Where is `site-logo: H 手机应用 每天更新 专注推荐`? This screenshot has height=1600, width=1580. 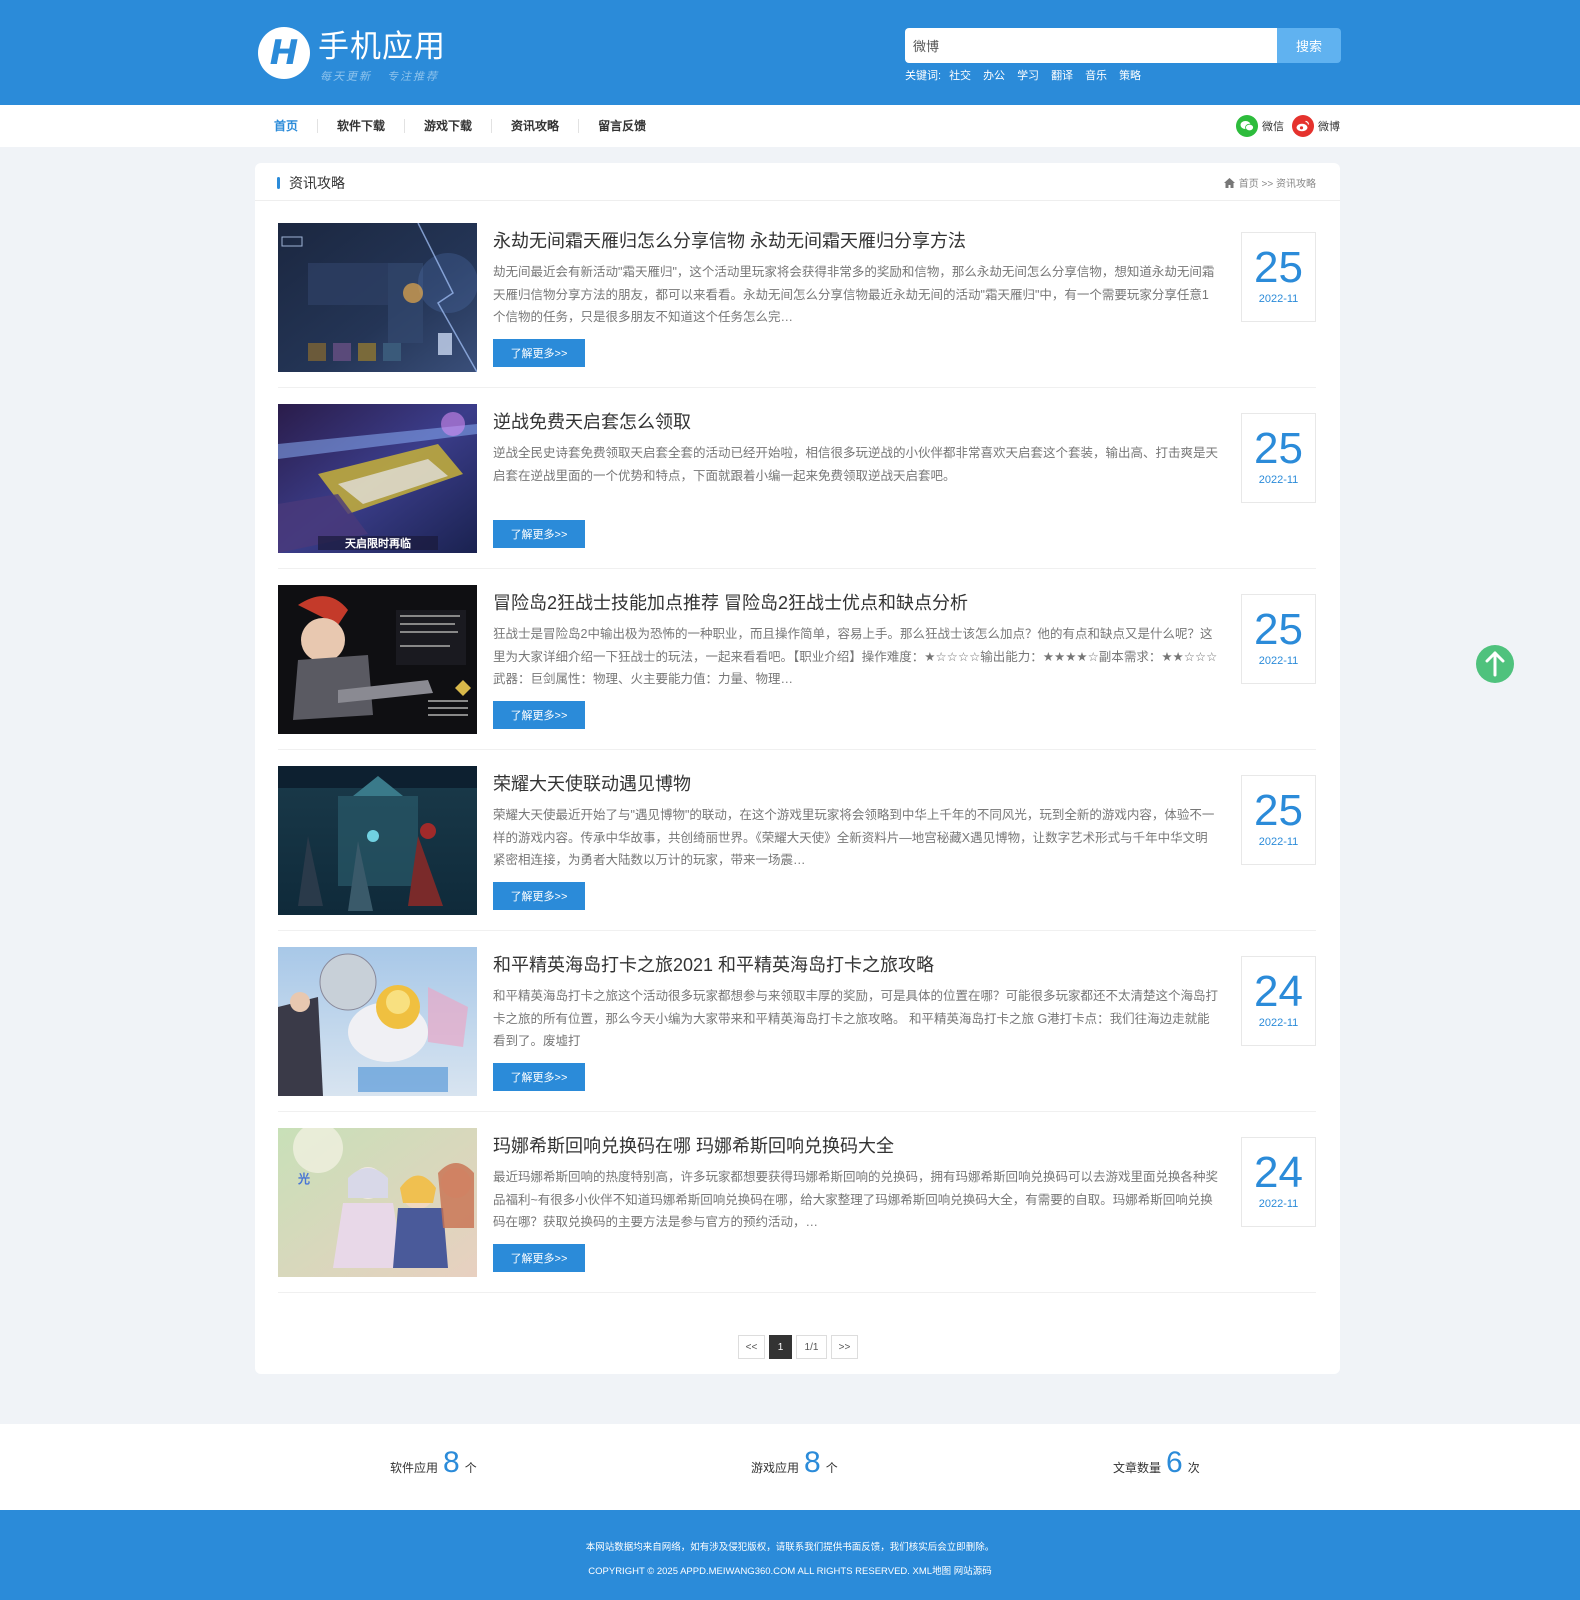
site-logo: H 手机应用 每天更新 专注推荐 is located at coordinates (352, 55).